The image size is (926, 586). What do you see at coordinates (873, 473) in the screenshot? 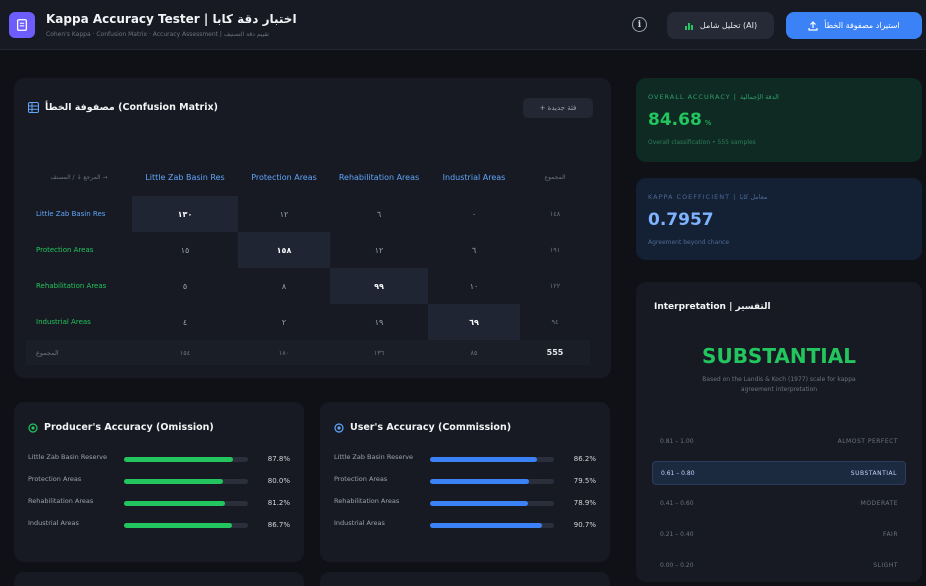
I see `scale-level: SUBSTANTIAL` at bounding box center [873, 473].